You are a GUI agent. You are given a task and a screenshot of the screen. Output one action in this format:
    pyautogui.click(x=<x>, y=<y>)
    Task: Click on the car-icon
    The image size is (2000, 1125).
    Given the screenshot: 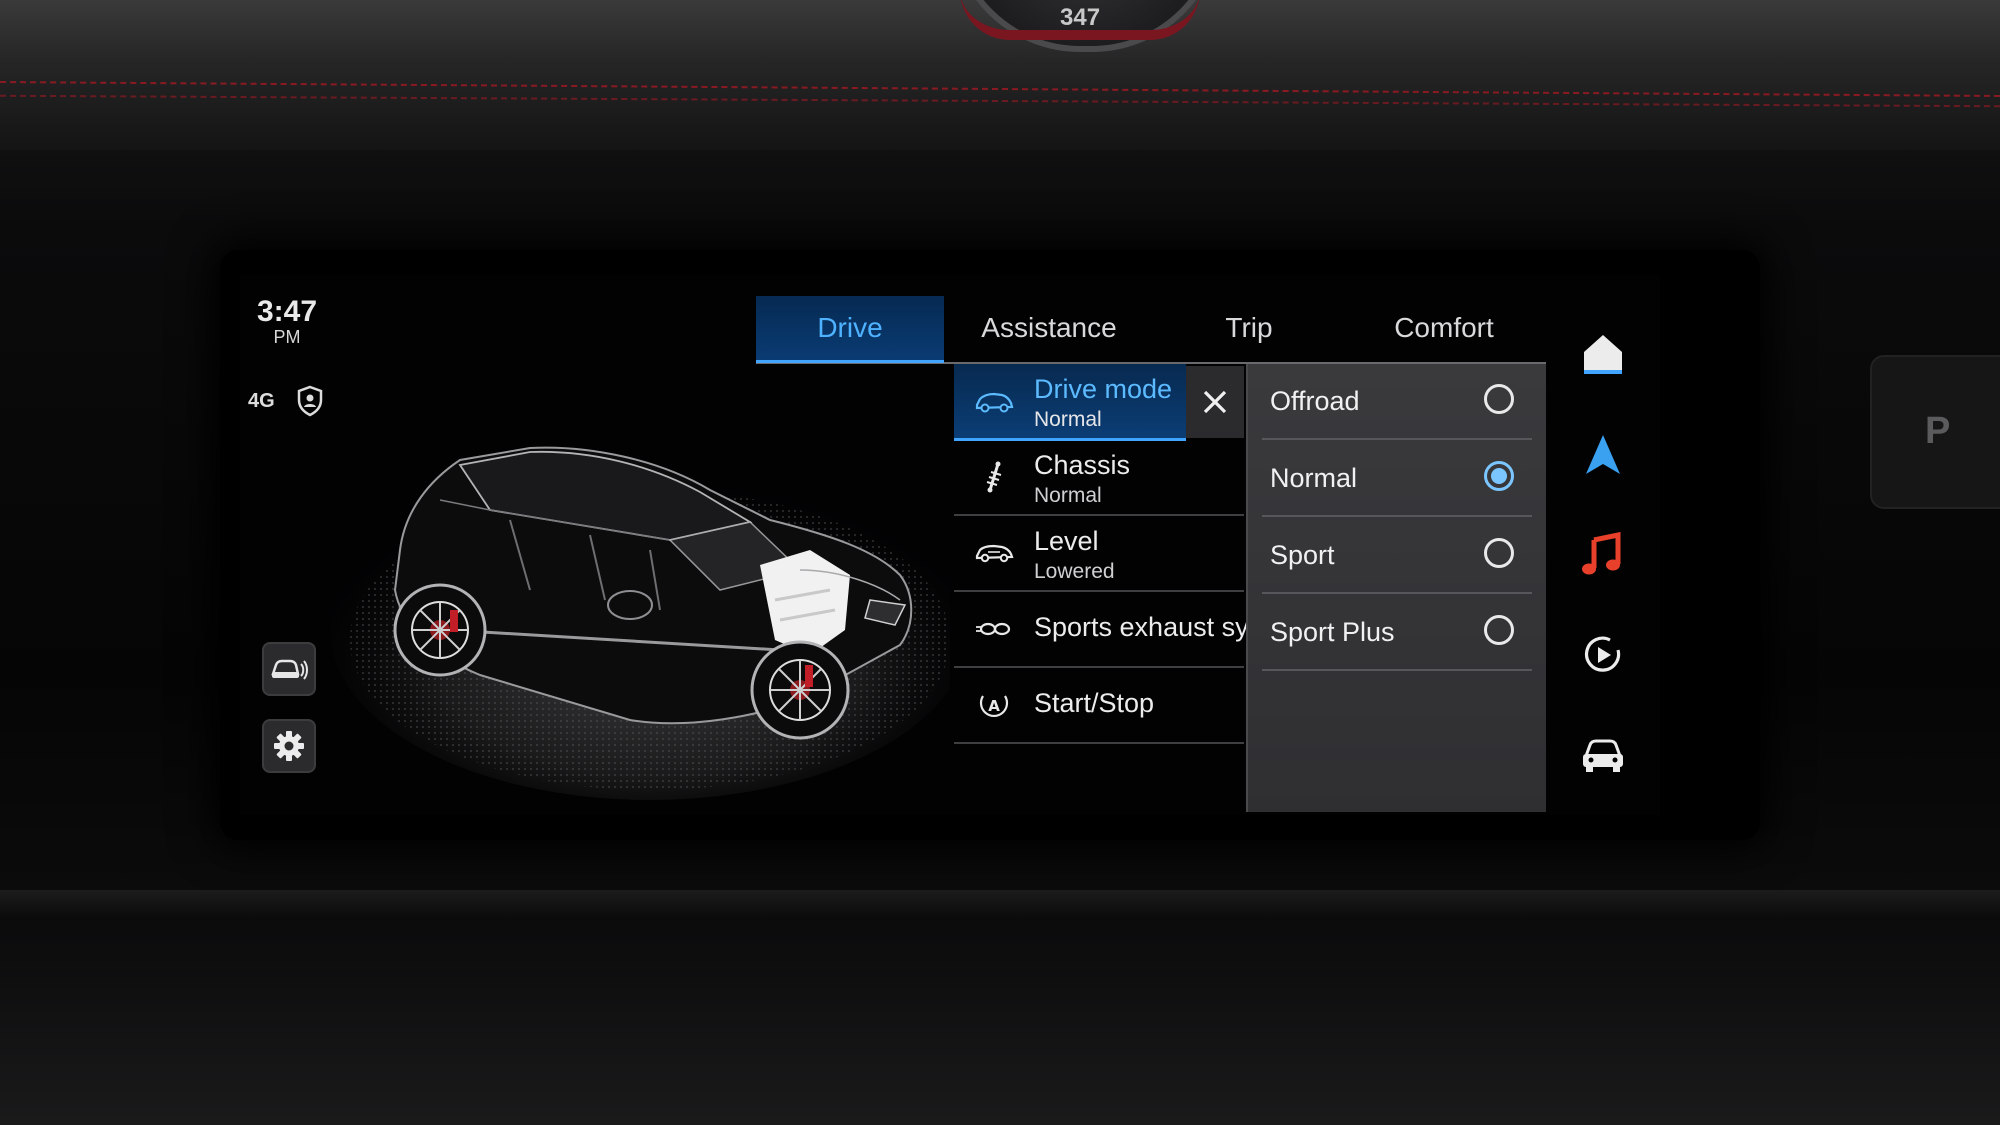 What is the action you would take?
    pyautogui.click(x=1603, y=755)
    